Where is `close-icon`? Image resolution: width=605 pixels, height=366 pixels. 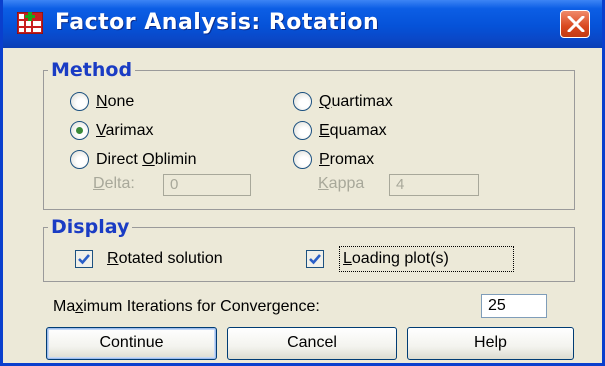 close-icon is located at coordinates (576, 24).